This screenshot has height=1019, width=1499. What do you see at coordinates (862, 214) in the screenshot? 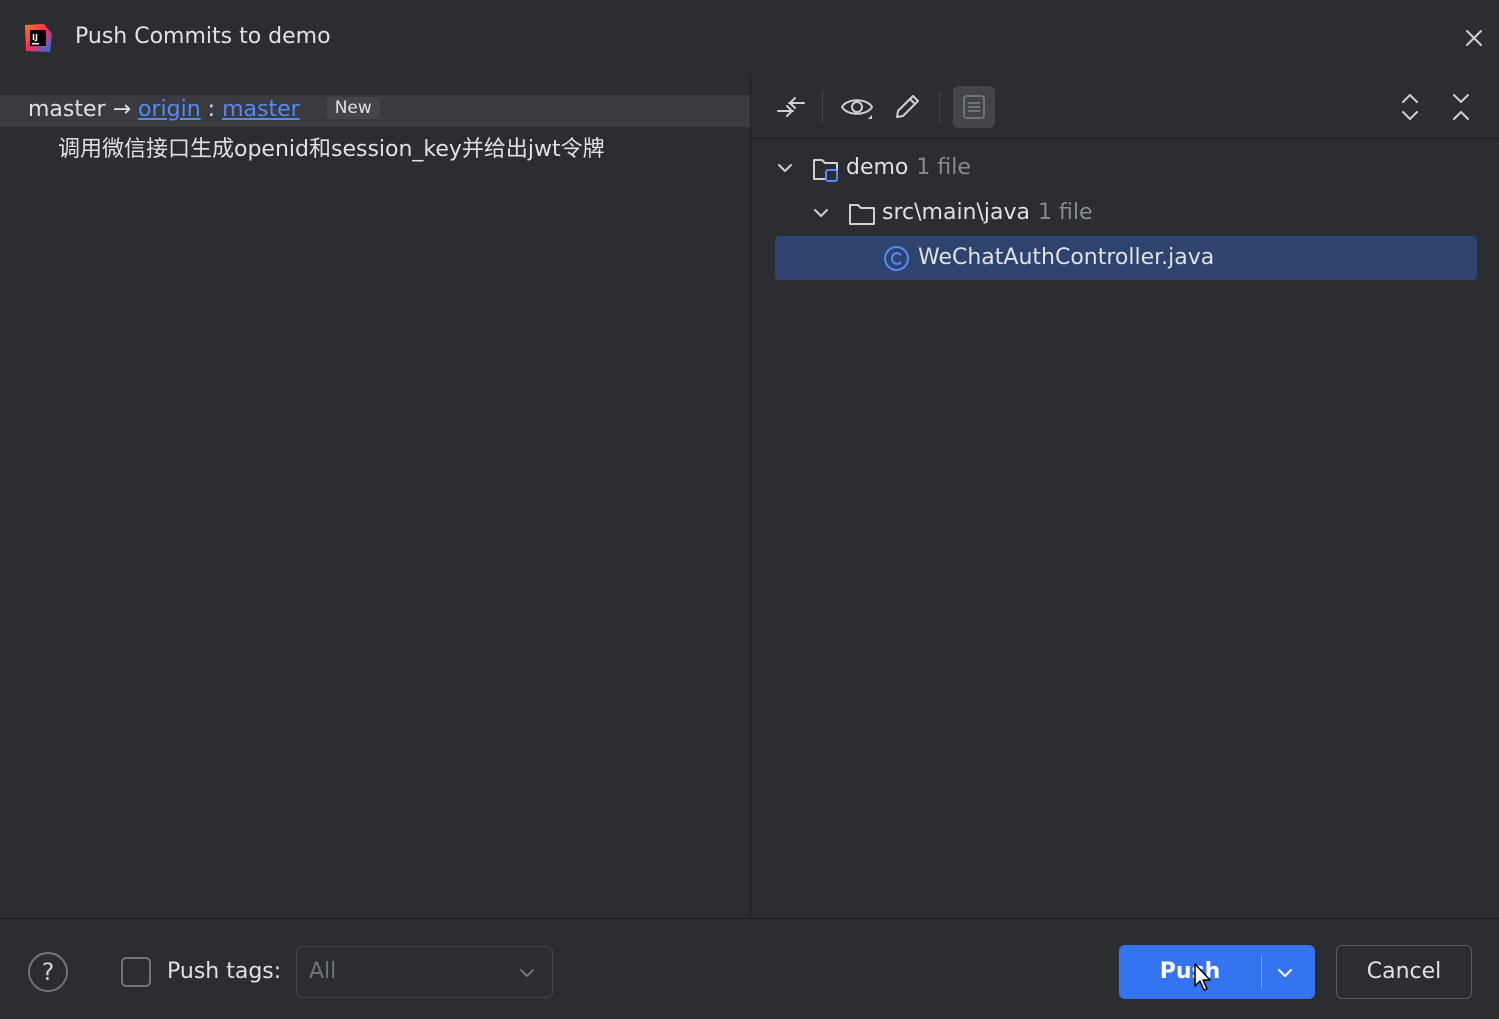
I see `folder-icon` at bounding box center [862, 214].